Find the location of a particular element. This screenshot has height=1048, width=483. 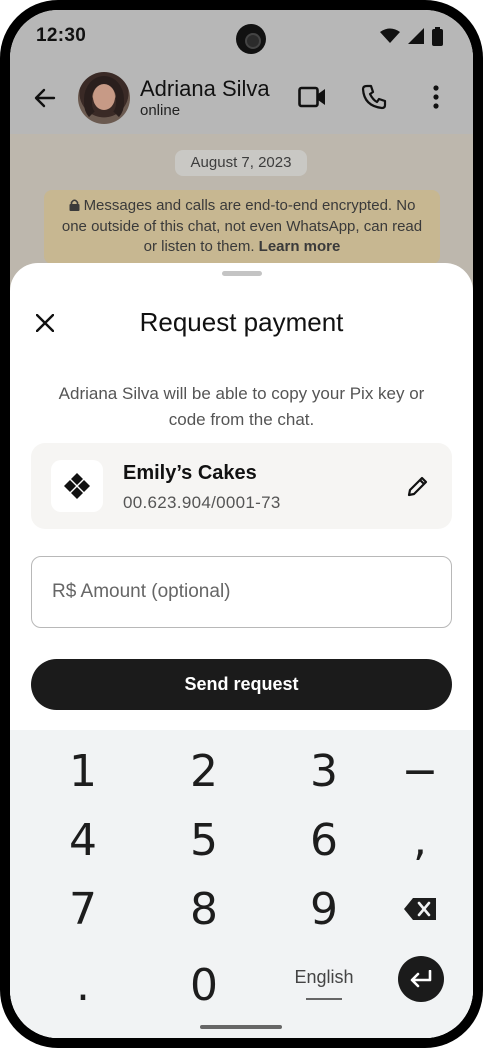

header-actions is located at coordinates (374, 97).